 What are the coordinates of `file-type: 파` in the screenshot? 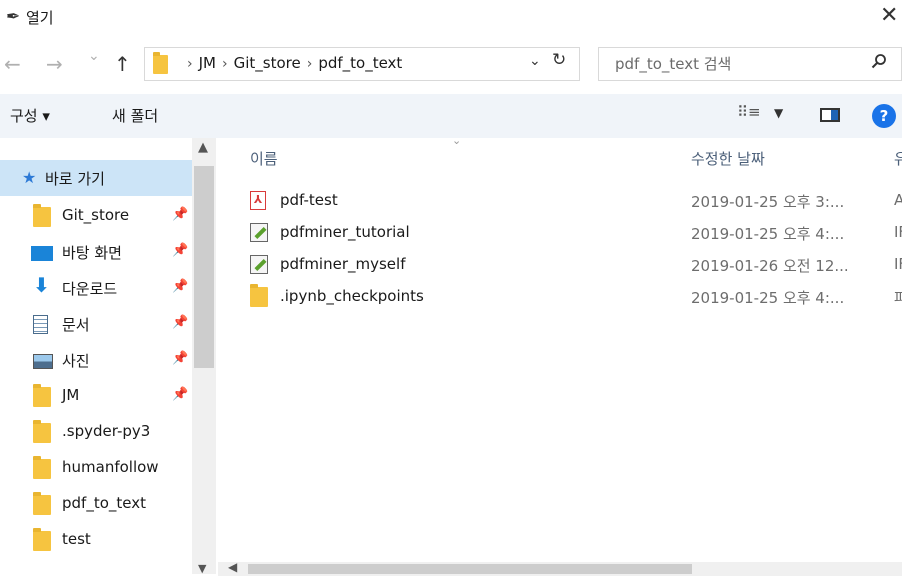 It's located at (898, 298).